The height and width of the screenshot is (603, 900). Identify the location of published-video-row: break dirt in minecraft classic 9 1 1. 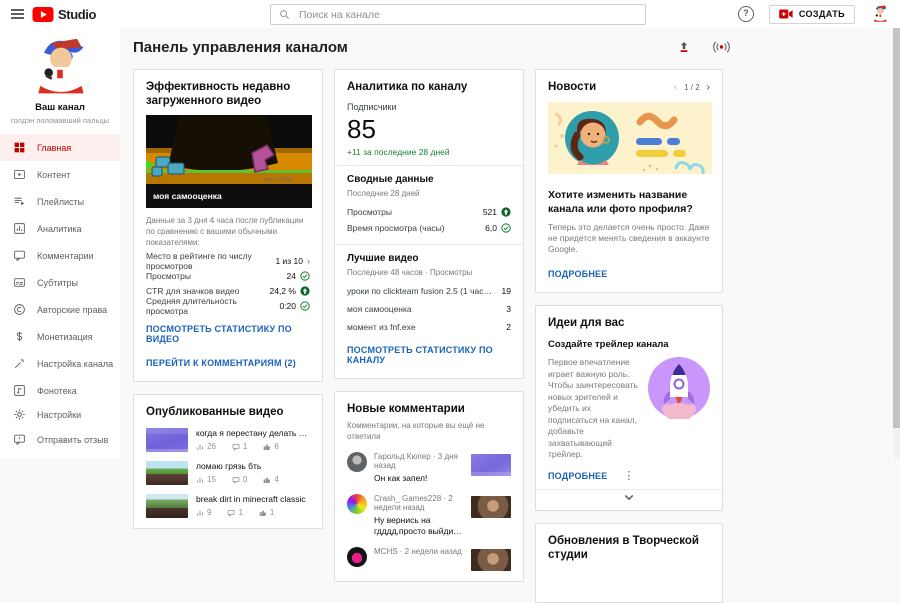
(228, 506).